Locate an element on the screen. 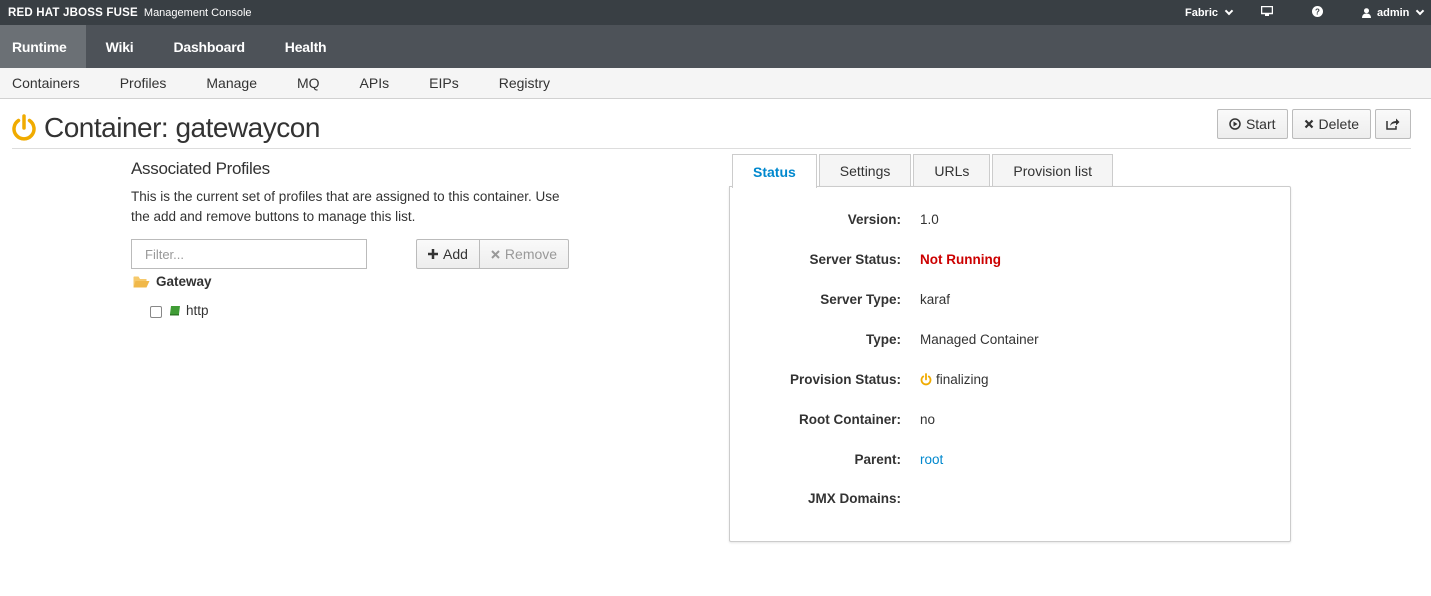 The width and height of the screenshot is (1431, 596). user-menu: admin is located at coordinates (1393, 12).